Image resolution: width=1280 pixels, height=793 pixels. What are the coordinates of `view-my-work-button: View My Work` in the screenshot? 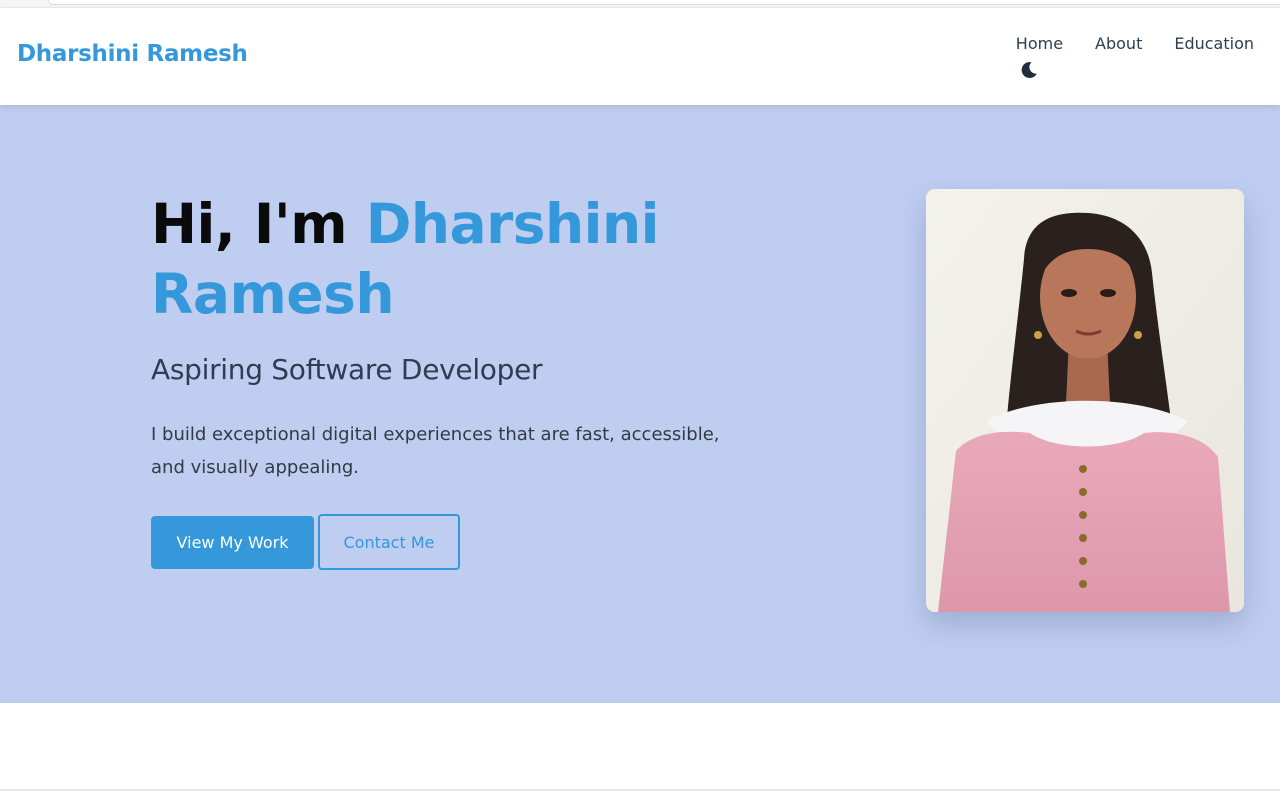 It's located at (232, 542).